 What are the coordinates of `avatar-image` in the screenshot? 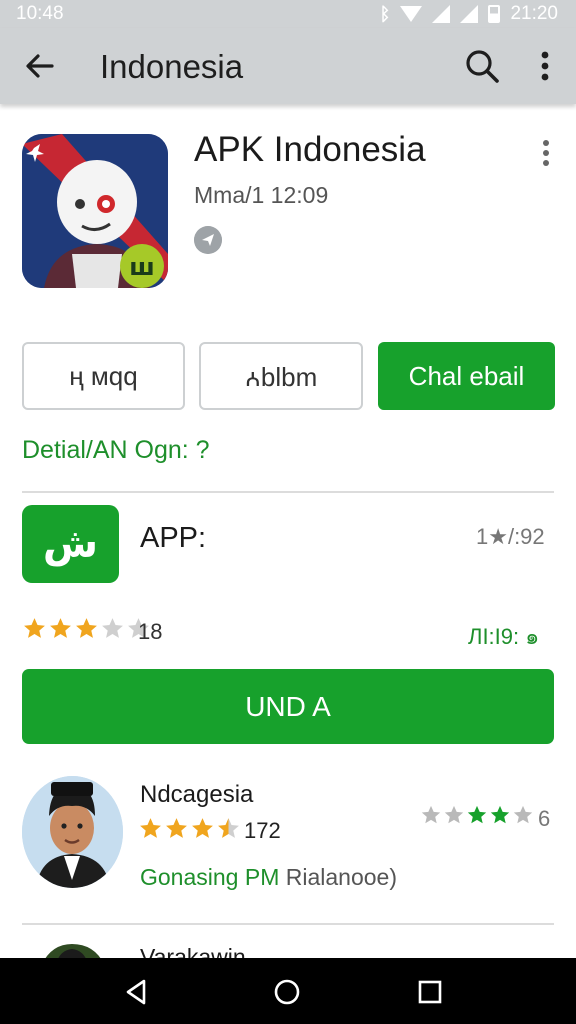 It's located at (72, 832).